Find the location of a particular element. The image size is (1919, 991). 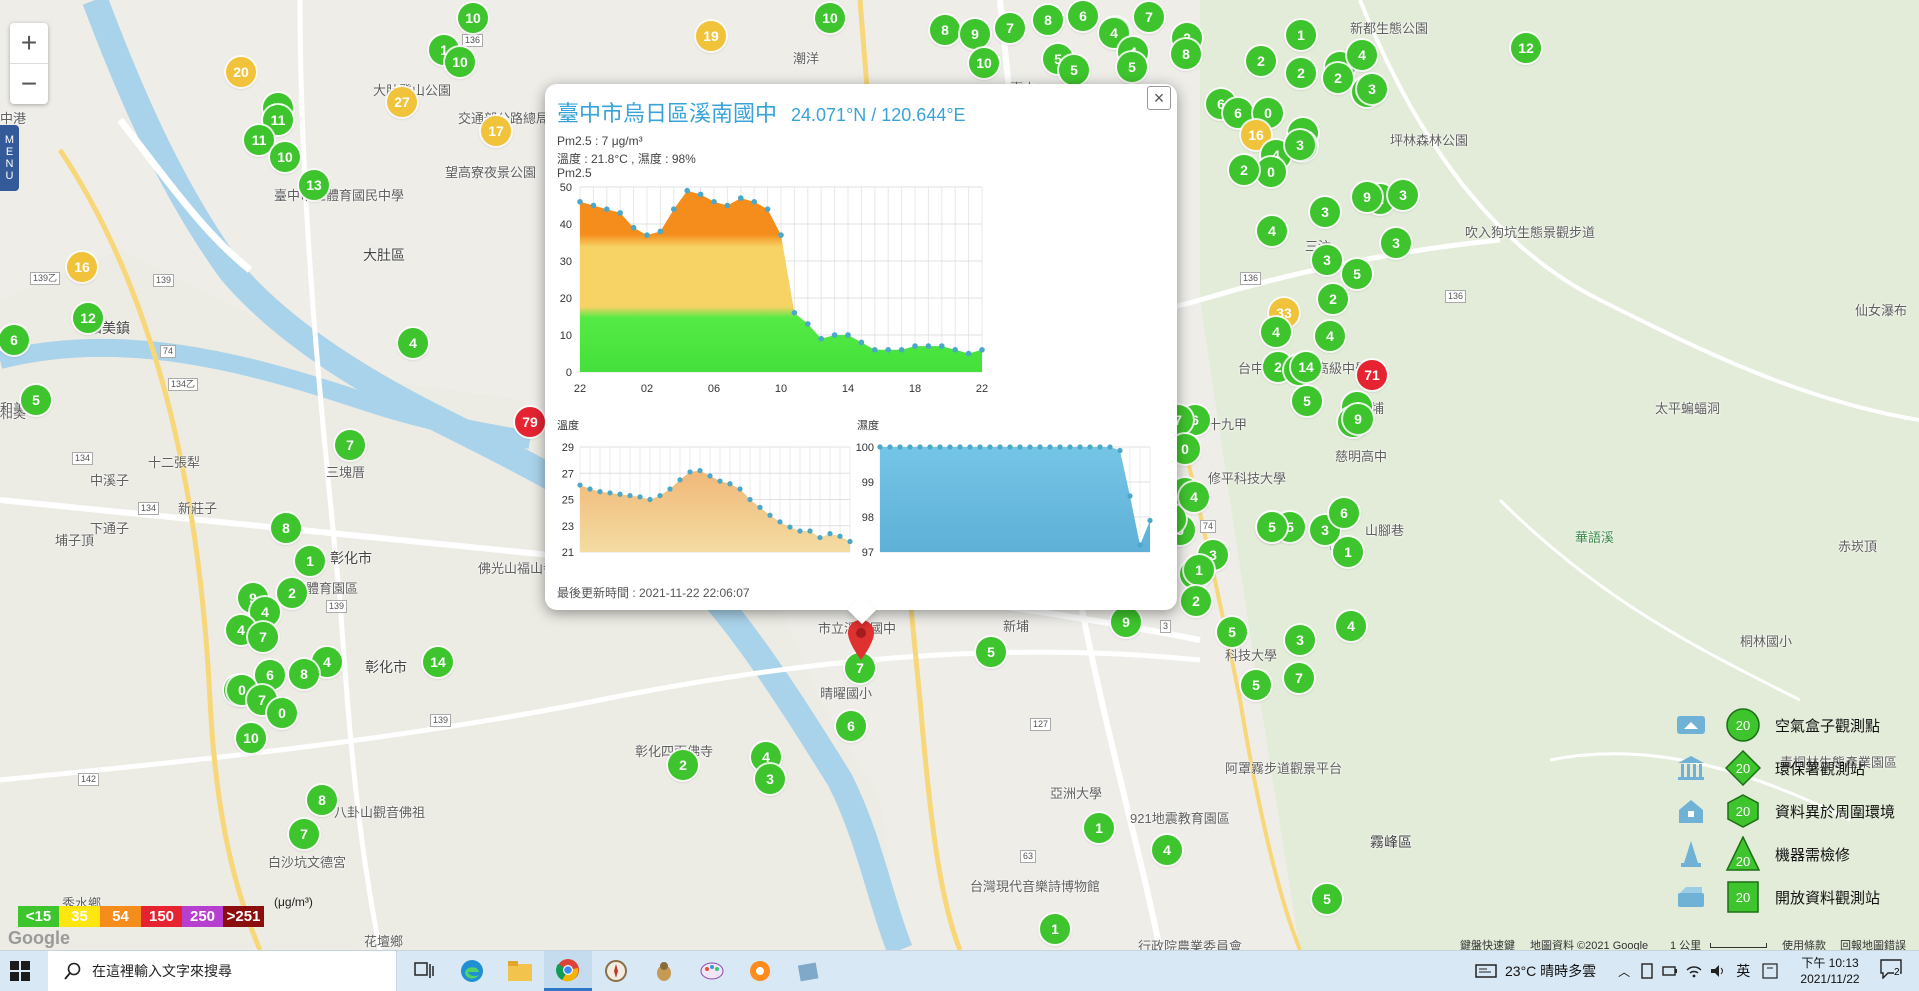

battery-icon is located at coordinates (1670, 971).